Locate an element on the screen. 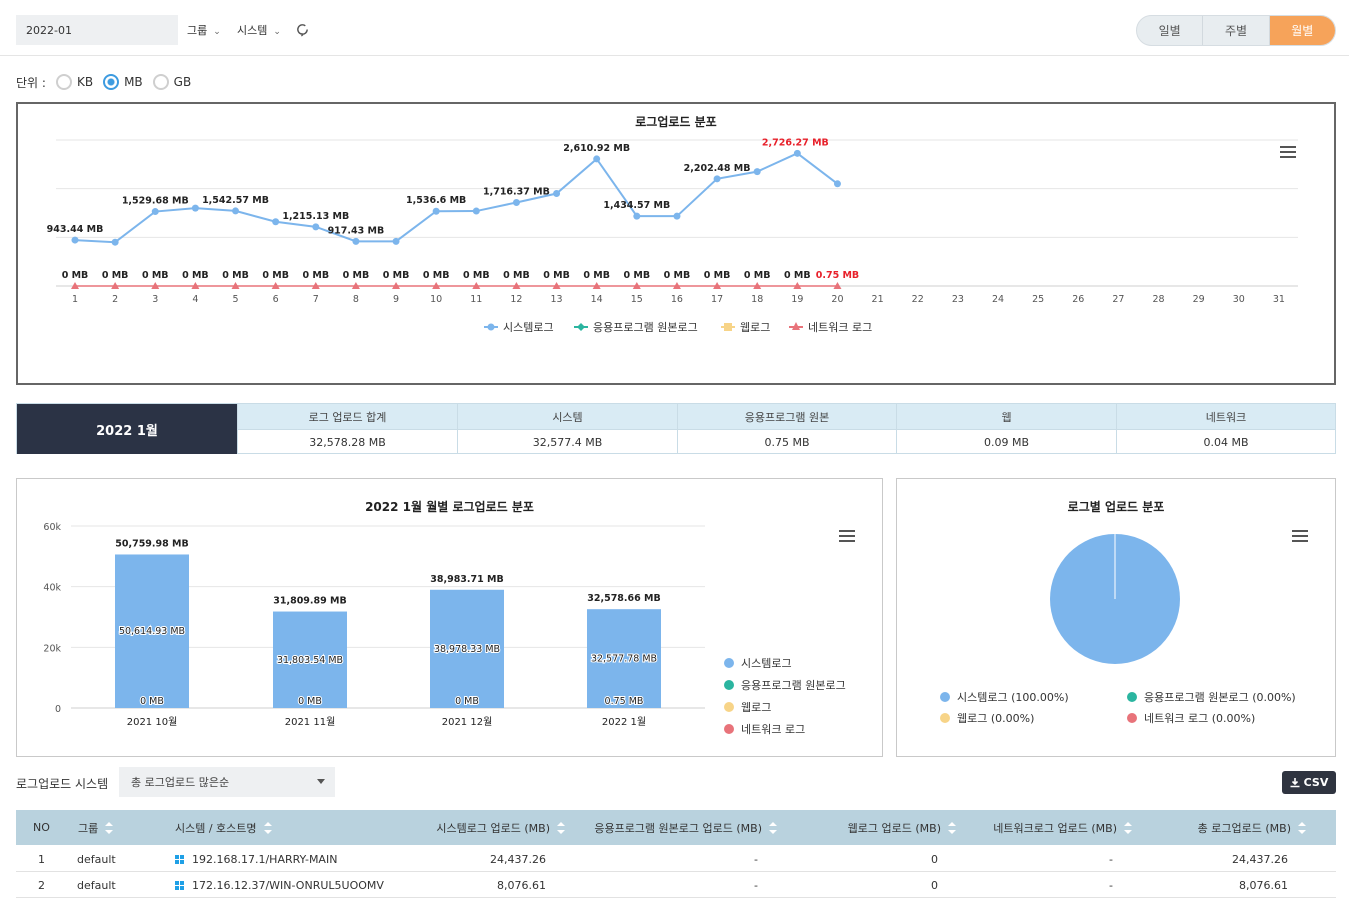 Image resolution: width=1349 pixels, height=898 pixels. cell-network-log: - is located at coordinates (1111, 859).